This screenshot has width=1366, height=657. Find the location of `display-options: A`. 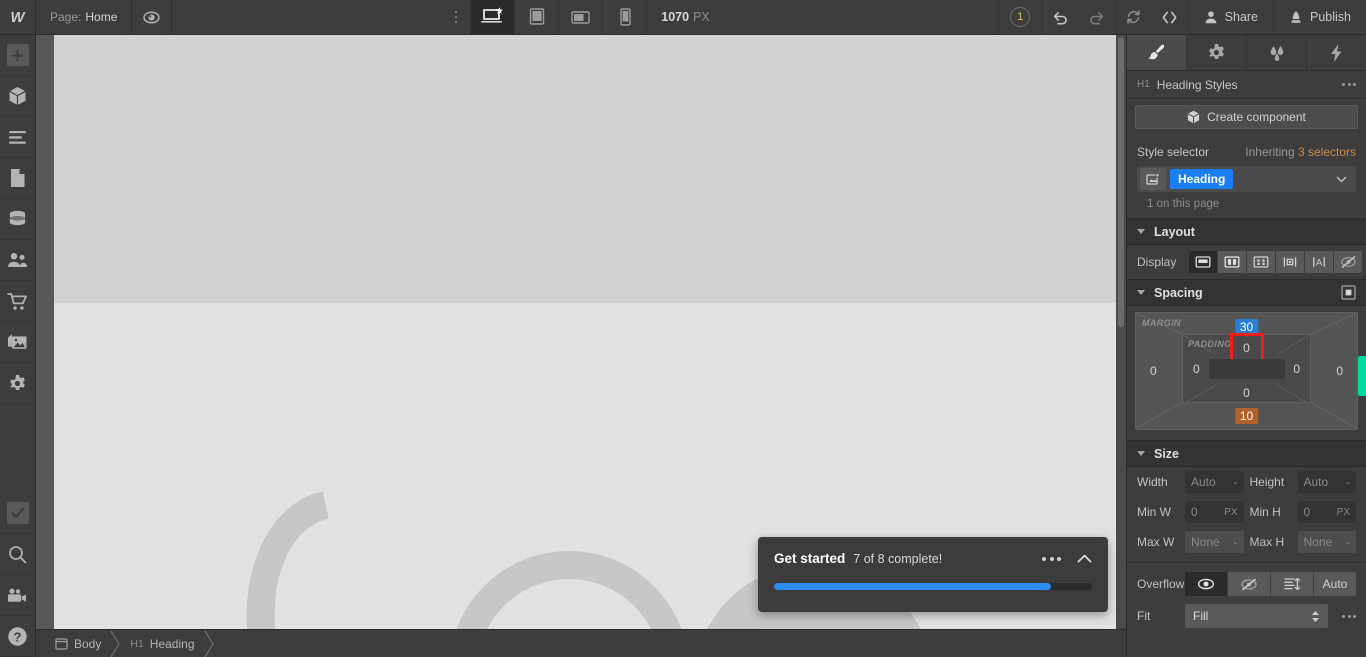

display-options: A is located at coordinates (1275, 262).